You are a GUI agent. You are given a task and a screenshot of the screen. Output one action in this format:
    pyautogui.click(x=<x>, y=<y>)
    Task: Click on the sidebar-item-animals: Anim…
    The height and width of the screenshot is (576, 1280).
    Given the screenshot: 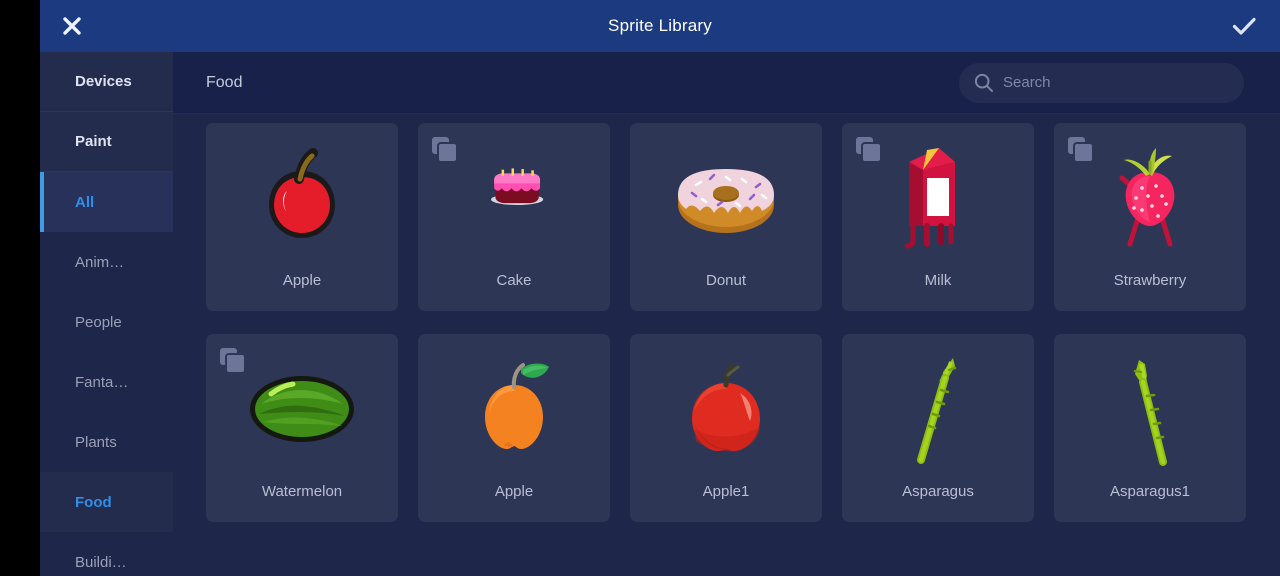 What is the action you would take?
    pyautogui.click(x=106, y=262)
    